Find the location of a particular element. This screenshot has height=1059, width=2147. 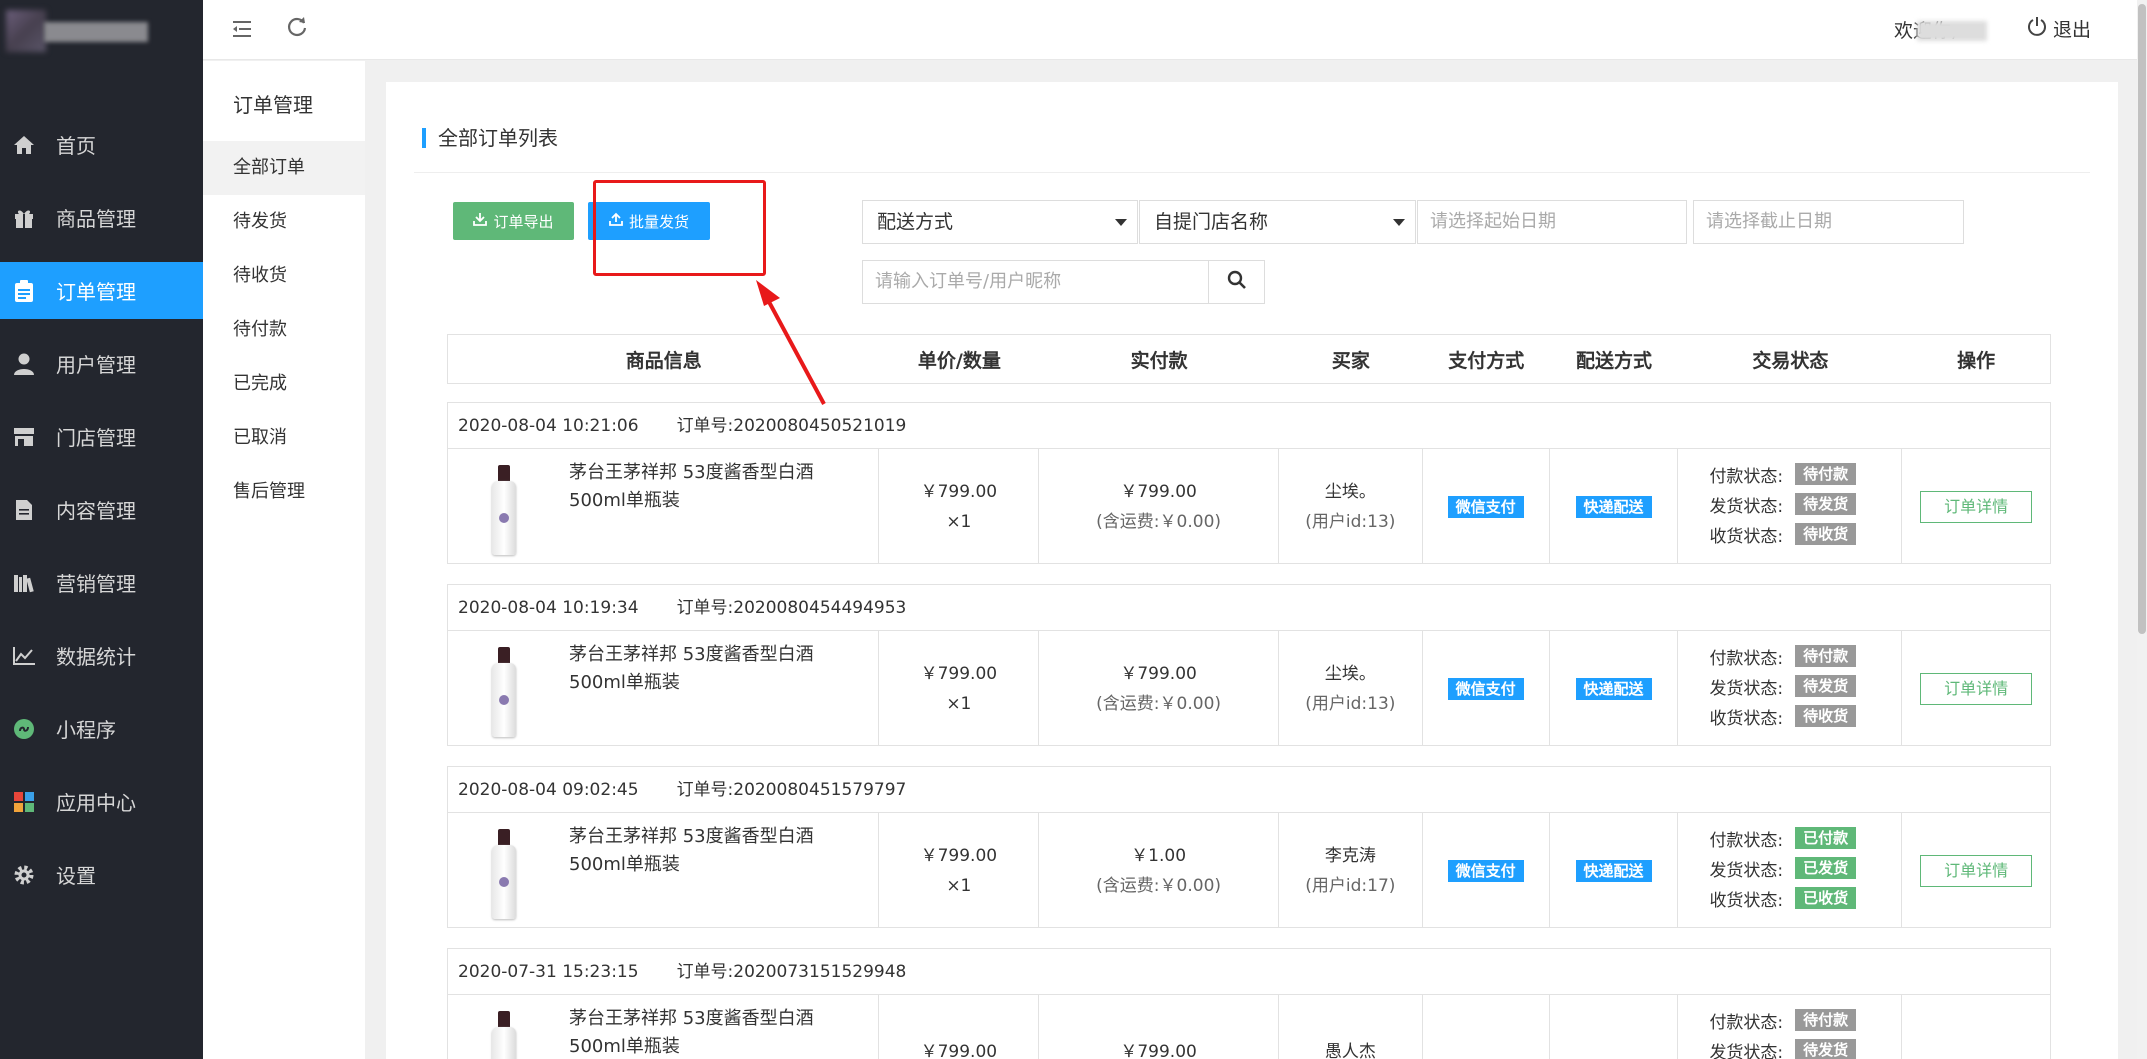

top-bar: 欢迎你, 退出 is located at coordinates (1175, 30).